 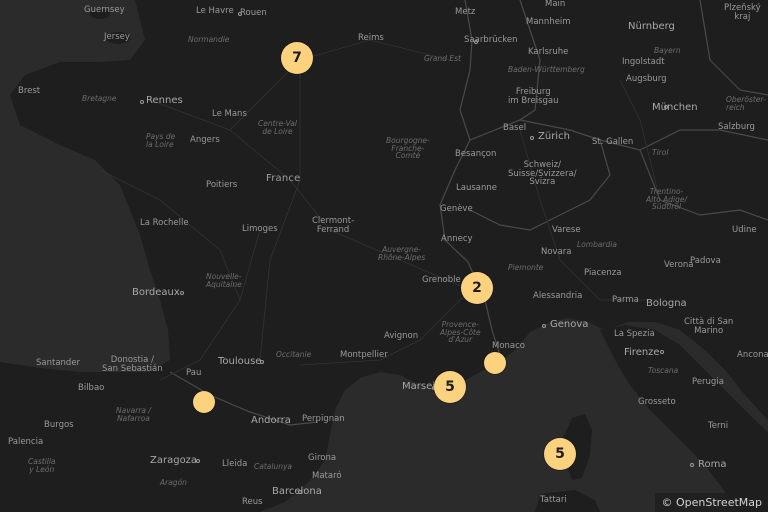 I want to click on label-la-rochelle: La Rochelle, so click(x=164, y=223).